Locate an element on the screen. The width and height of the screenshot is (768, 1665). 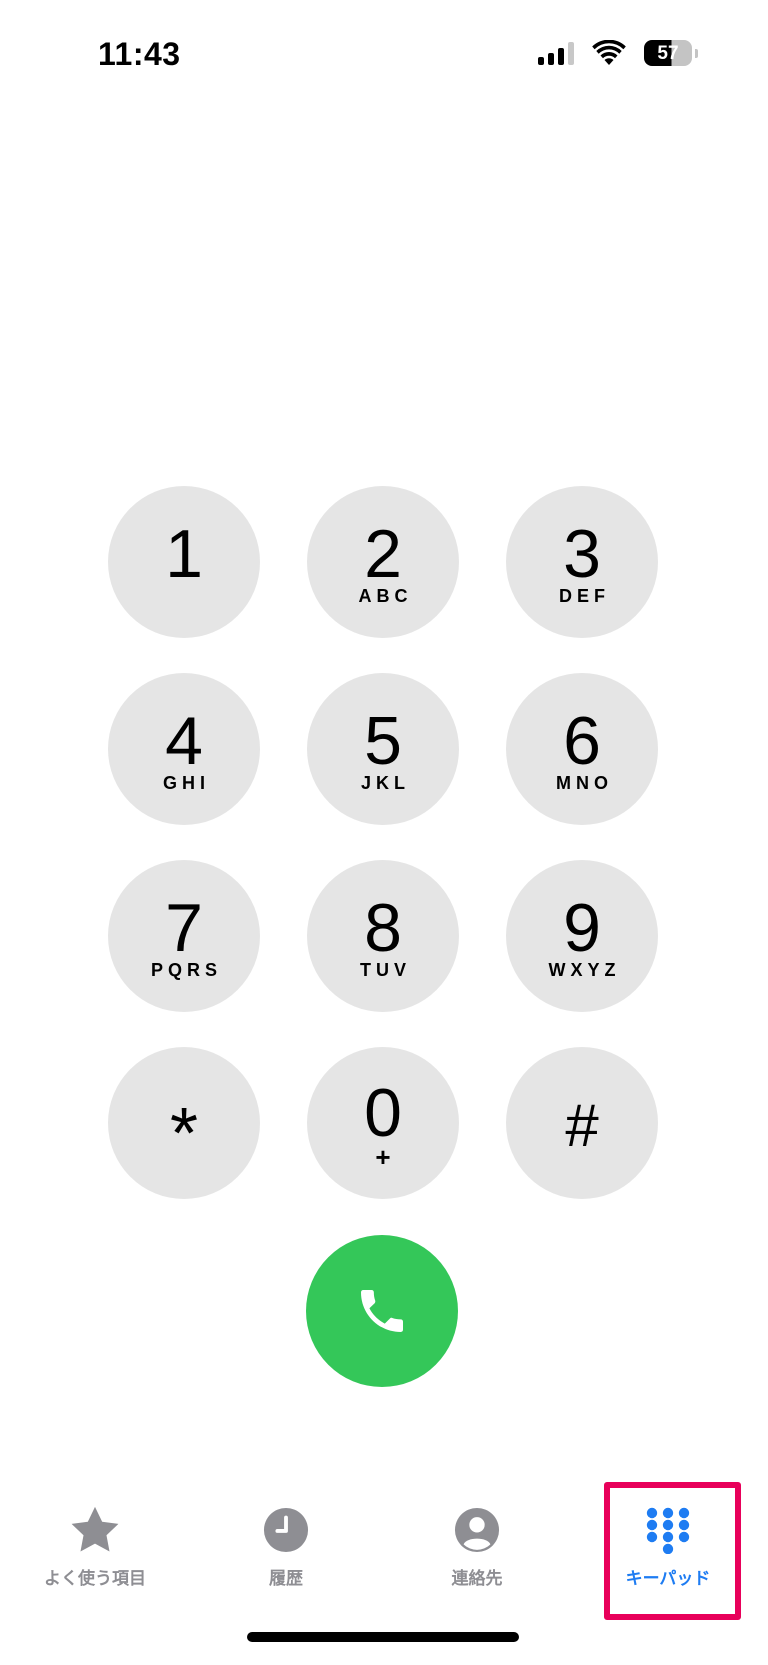
phone-icon is located at coordinates (382, 1311).